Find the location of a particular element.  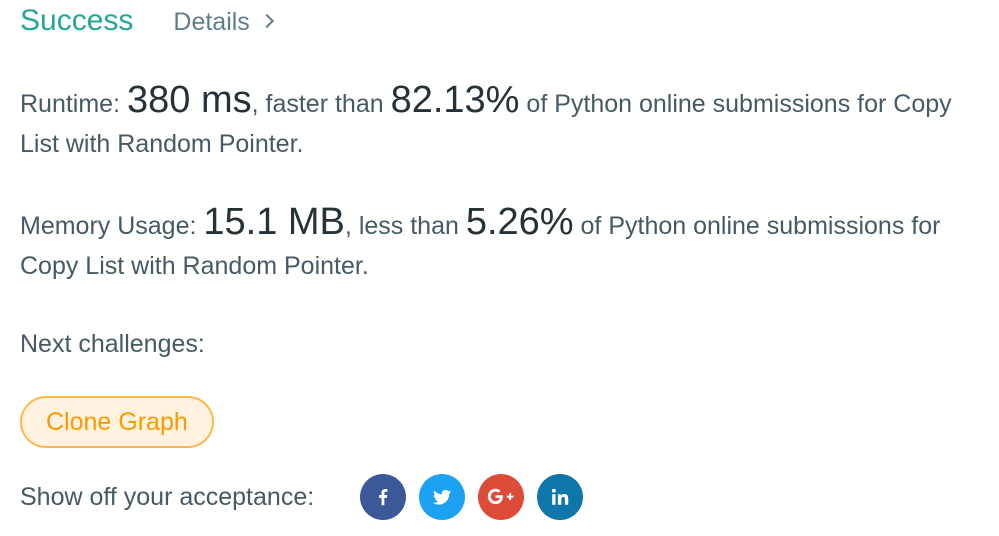

runtime-label: Runtime: is located at coordinates (73, 104).